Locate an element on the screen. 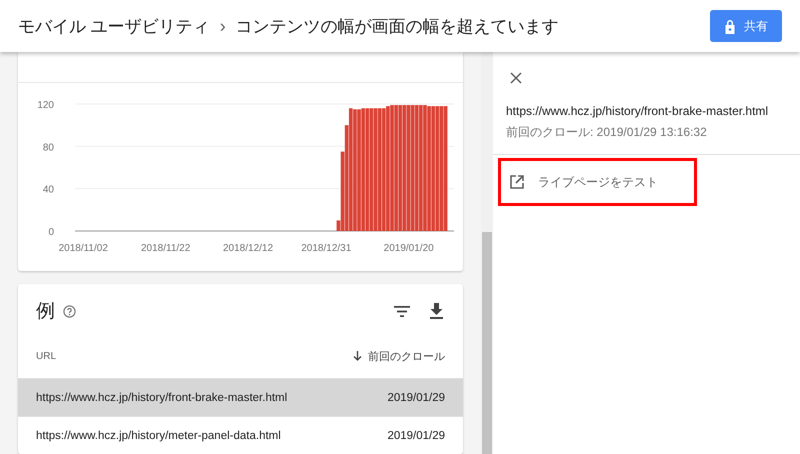 The width and height of the screenshot is (800, 454). table-row: https://www.hcz.jp/history/meter-panel-data.html 2019/01/29 is located at coordinates (240, 435).